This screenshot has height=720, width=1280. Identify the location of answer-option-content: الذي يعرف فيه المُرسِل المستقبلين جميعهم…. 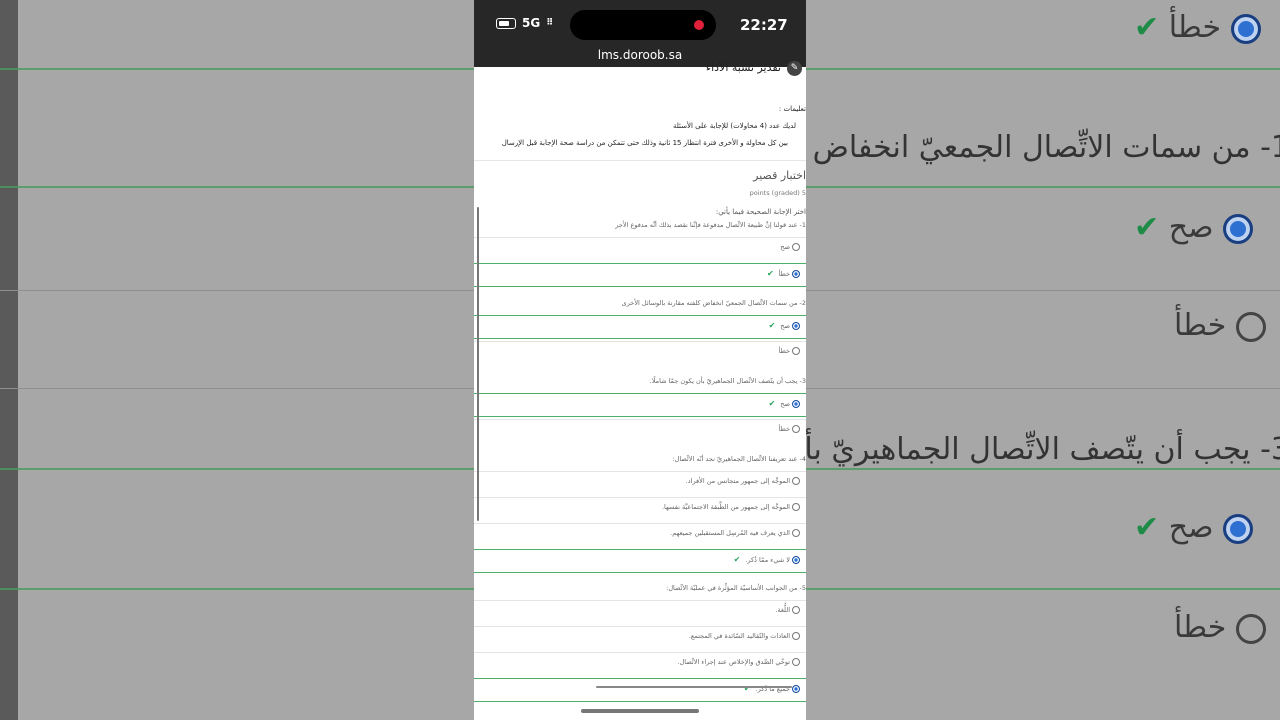
(735, 533).